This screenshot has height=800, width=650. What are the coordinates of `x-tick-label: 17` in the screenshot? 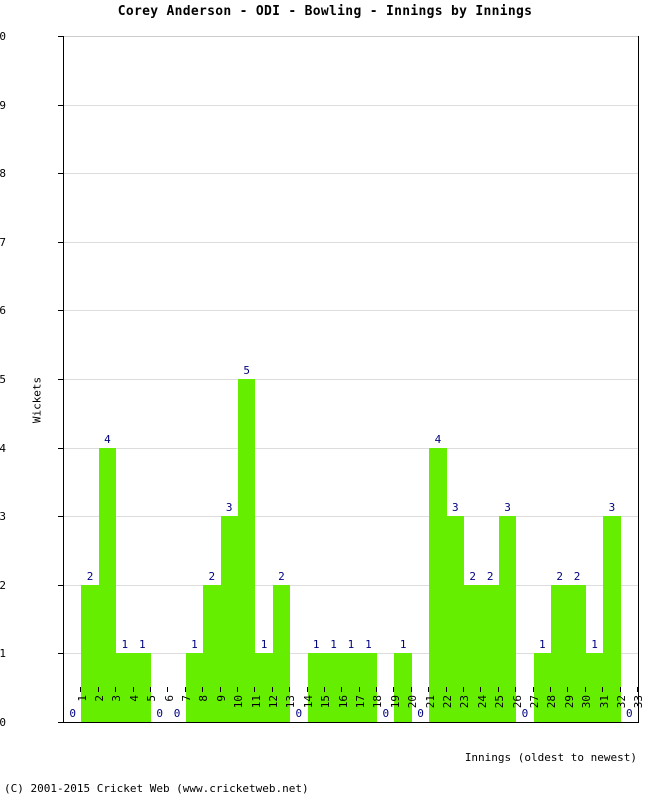 It's located at (360, 702).